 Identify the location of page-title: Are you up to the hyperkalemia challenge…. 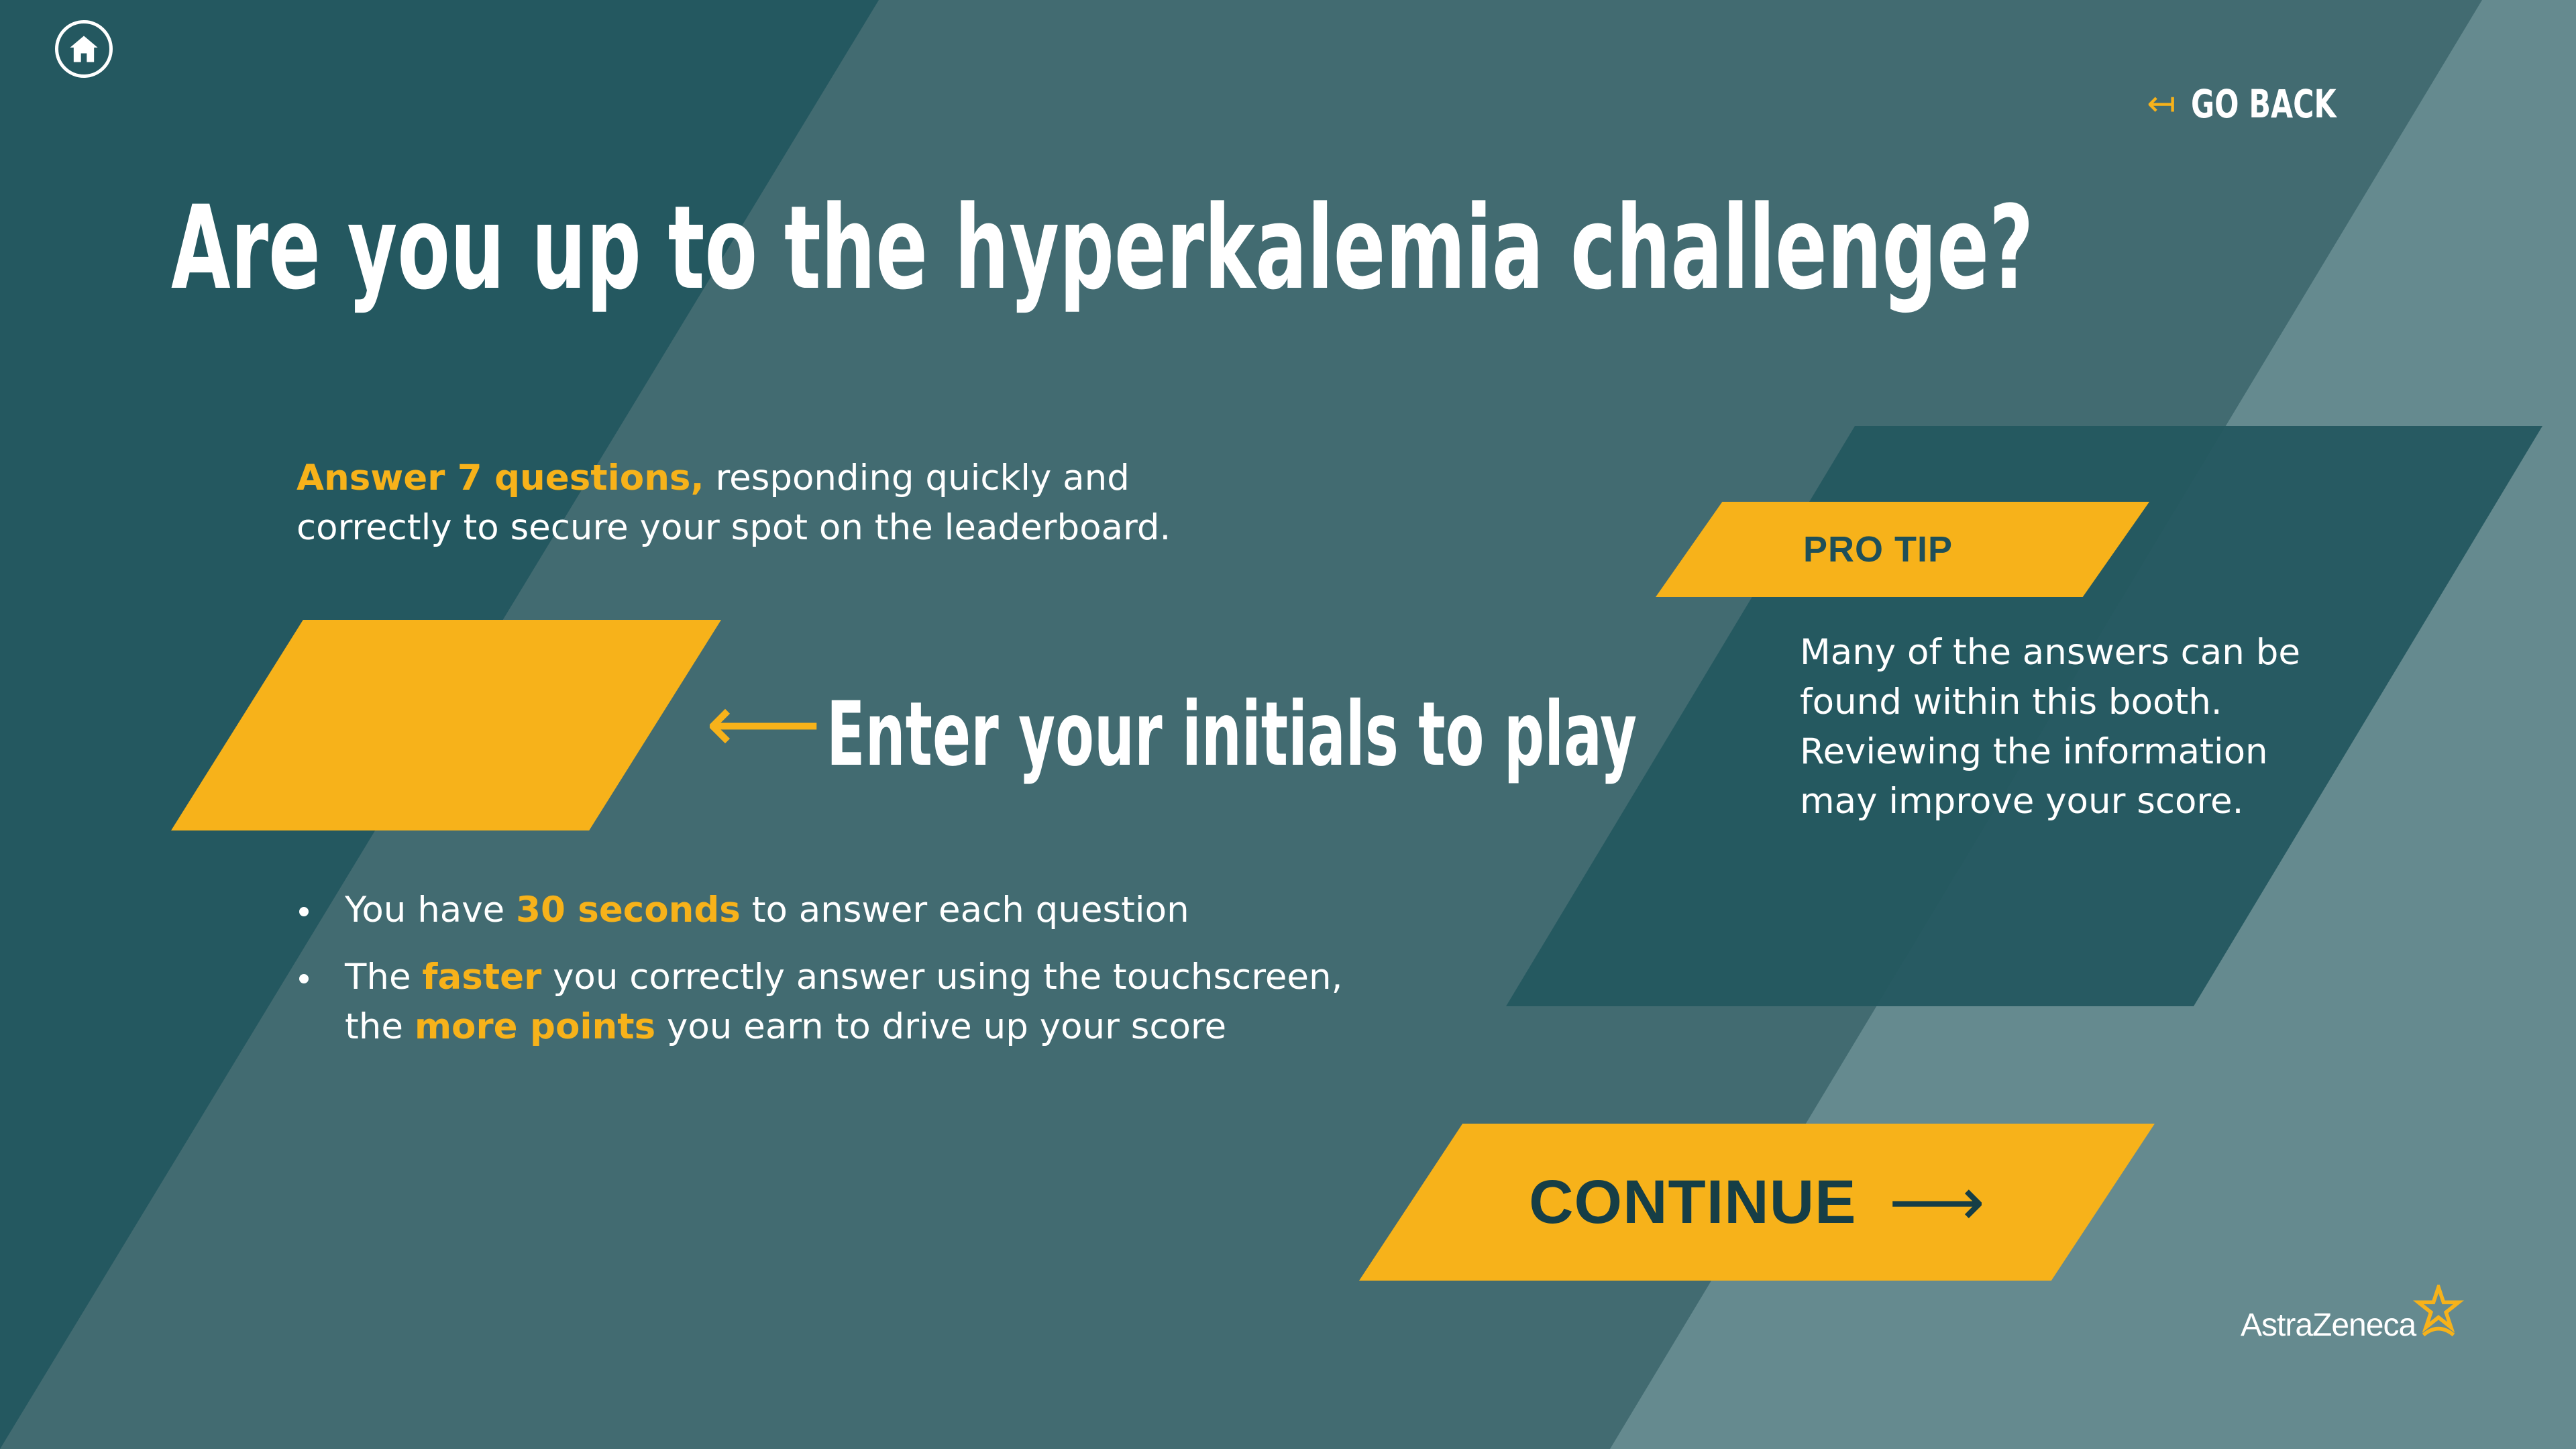
(1102, 247).